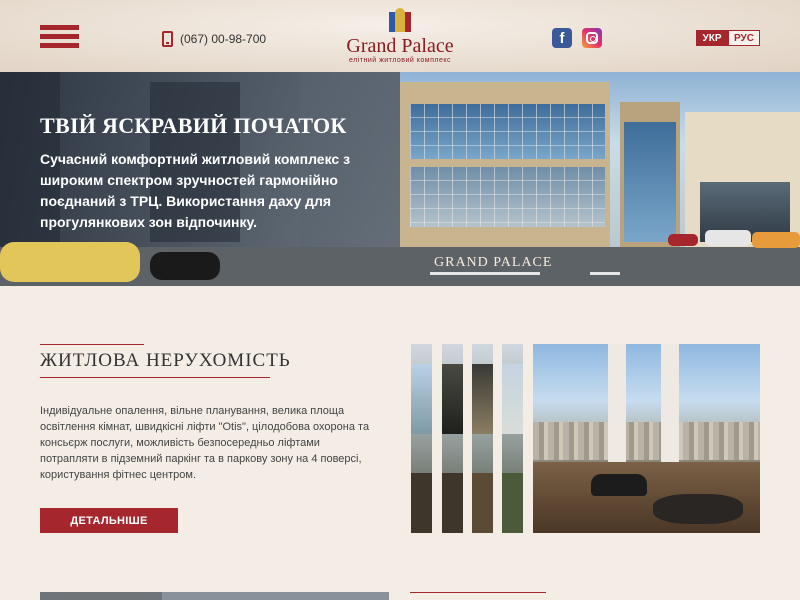 Image resolution: width=800 pixels, height=600 pixels. What do you see at coordinates (400, 46) in the screenshot?
I see `logo-name: Grand Palace` at bounding box center [400, 46].